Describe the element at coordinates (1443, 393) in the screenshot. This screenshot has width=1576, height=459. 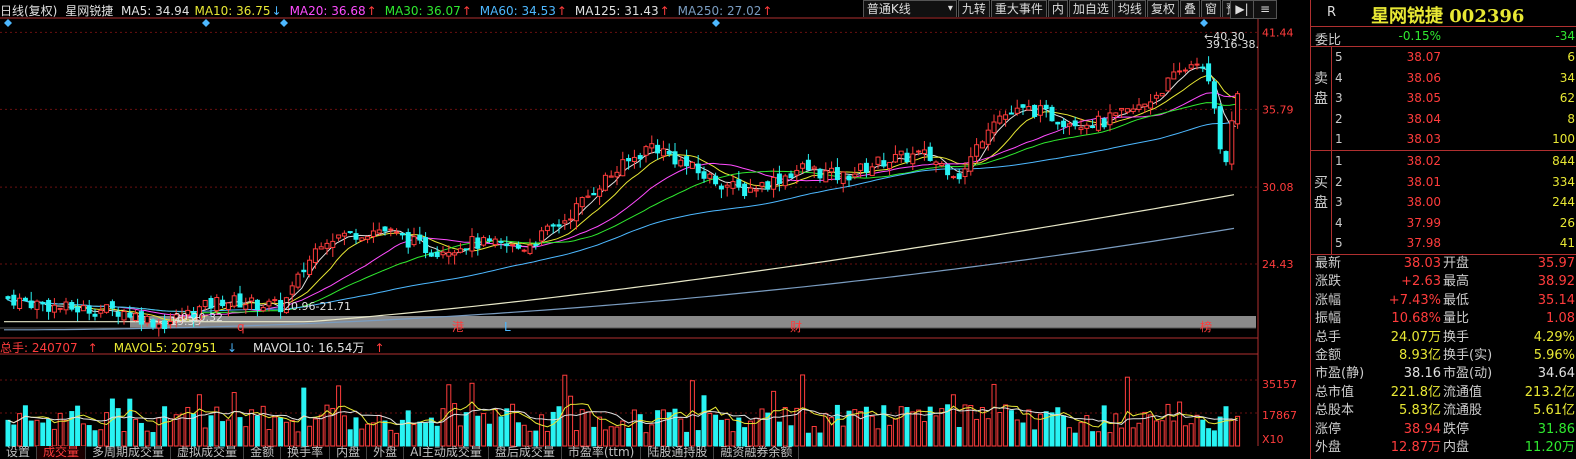
I see `quote-stat-row: 总市值 221.8亿 流通值 213.2亿` at that location.